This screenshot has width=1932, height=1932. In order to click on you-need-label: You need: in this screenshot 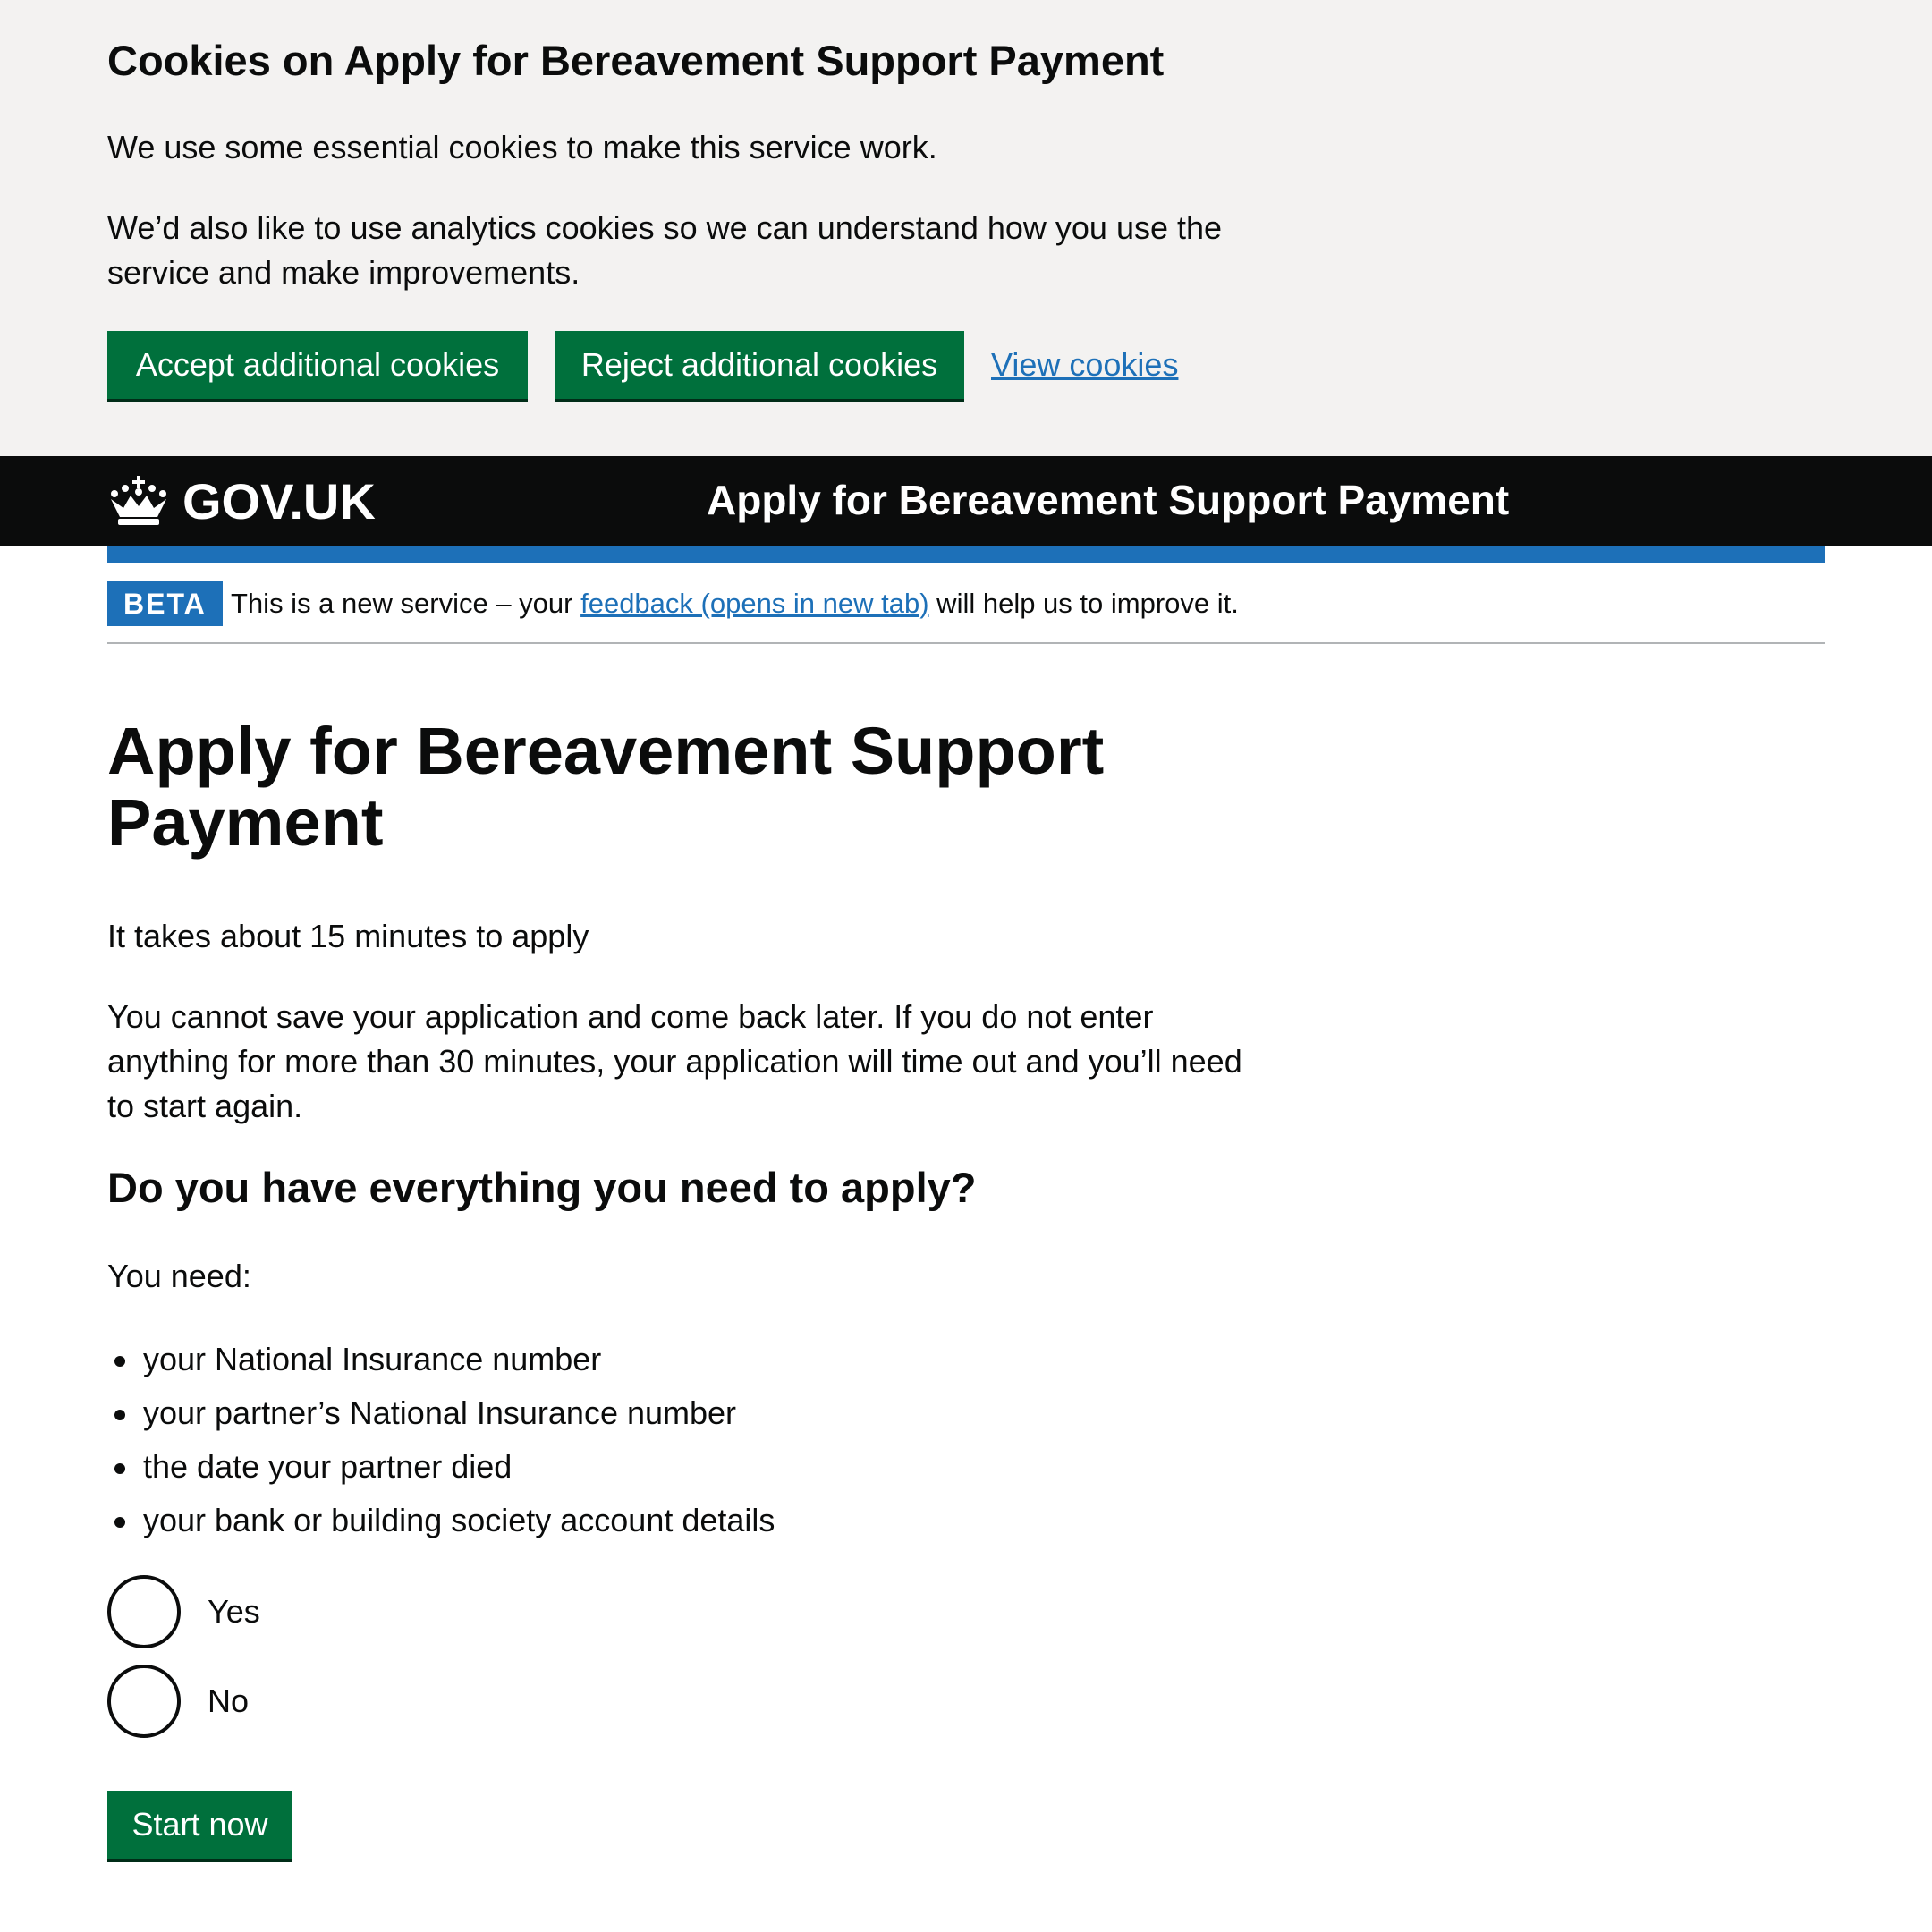, I will do `click(179, 1276)`.